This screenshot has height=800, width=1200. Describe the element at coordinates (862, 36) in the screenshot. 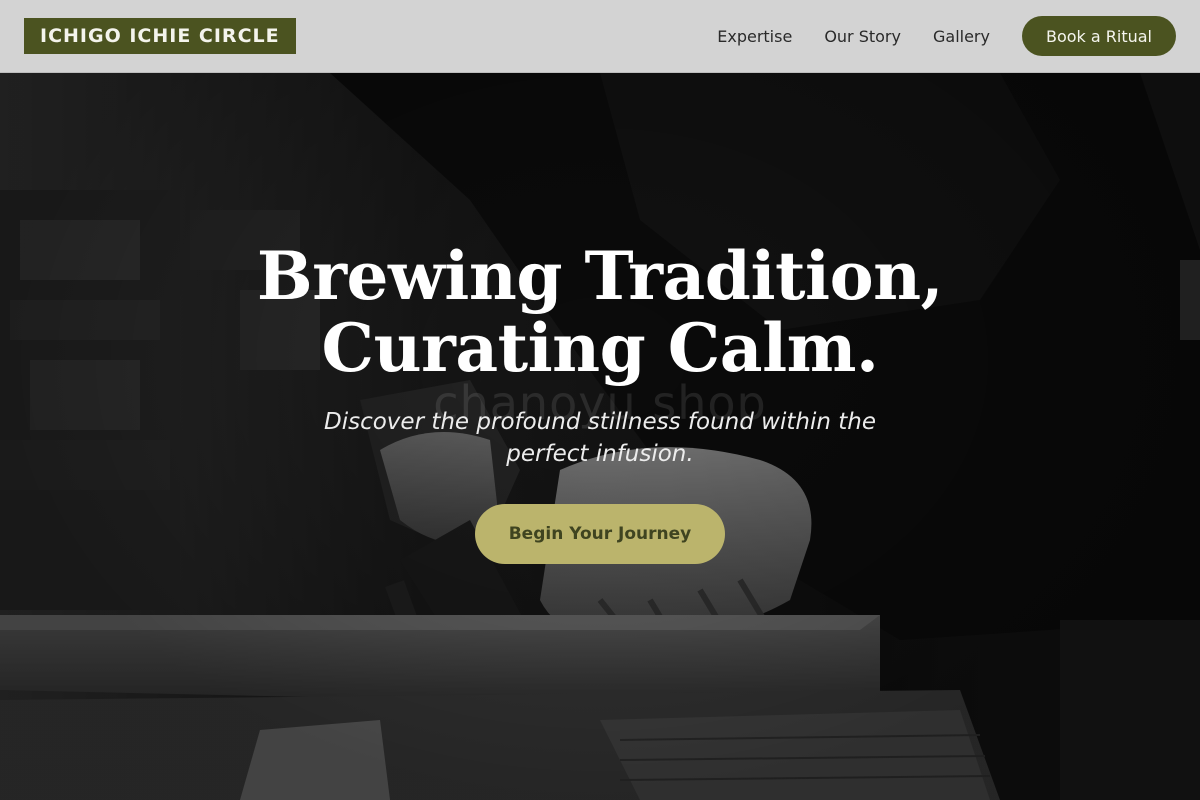

I see `nav-link-our-story: Our Story` at that location.